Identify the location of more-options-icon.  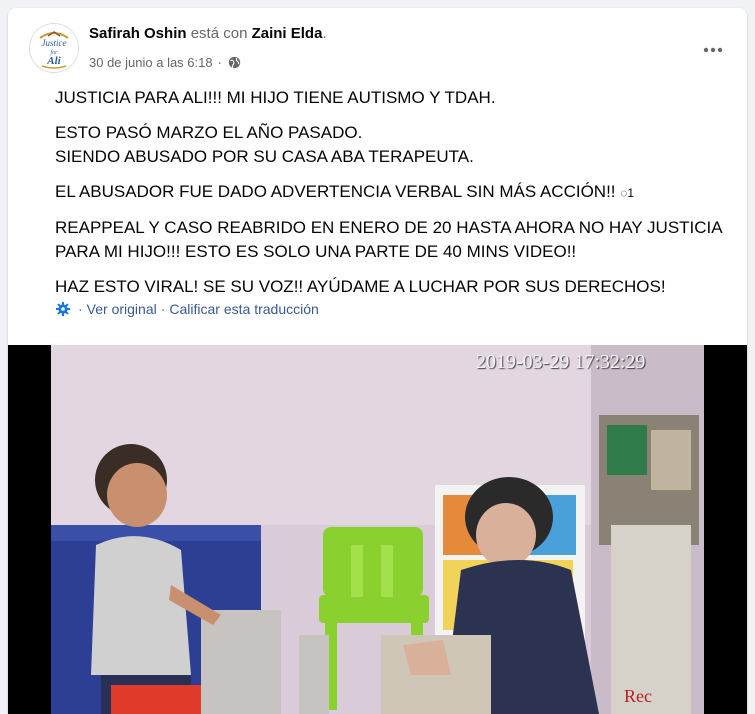
(713, 50).